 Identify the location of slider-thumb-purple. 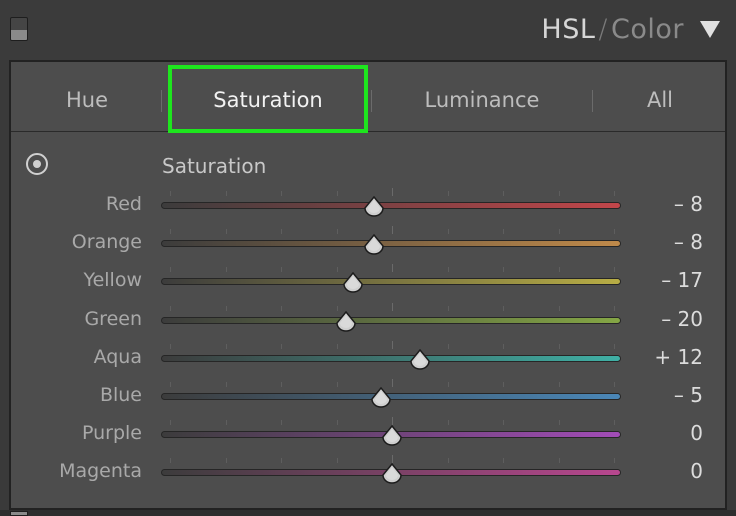
(392, 436).